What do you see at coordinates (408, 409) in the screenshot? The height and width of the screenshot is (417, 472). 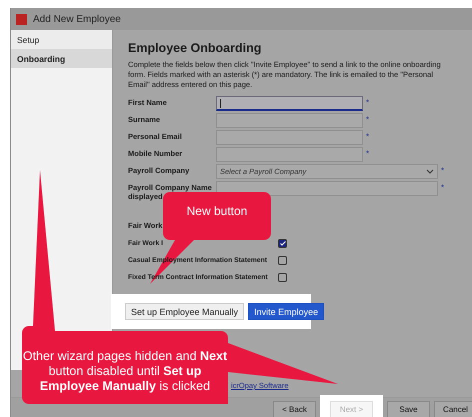 I see `wizard-button: Save` at bounding box center [408, 409].